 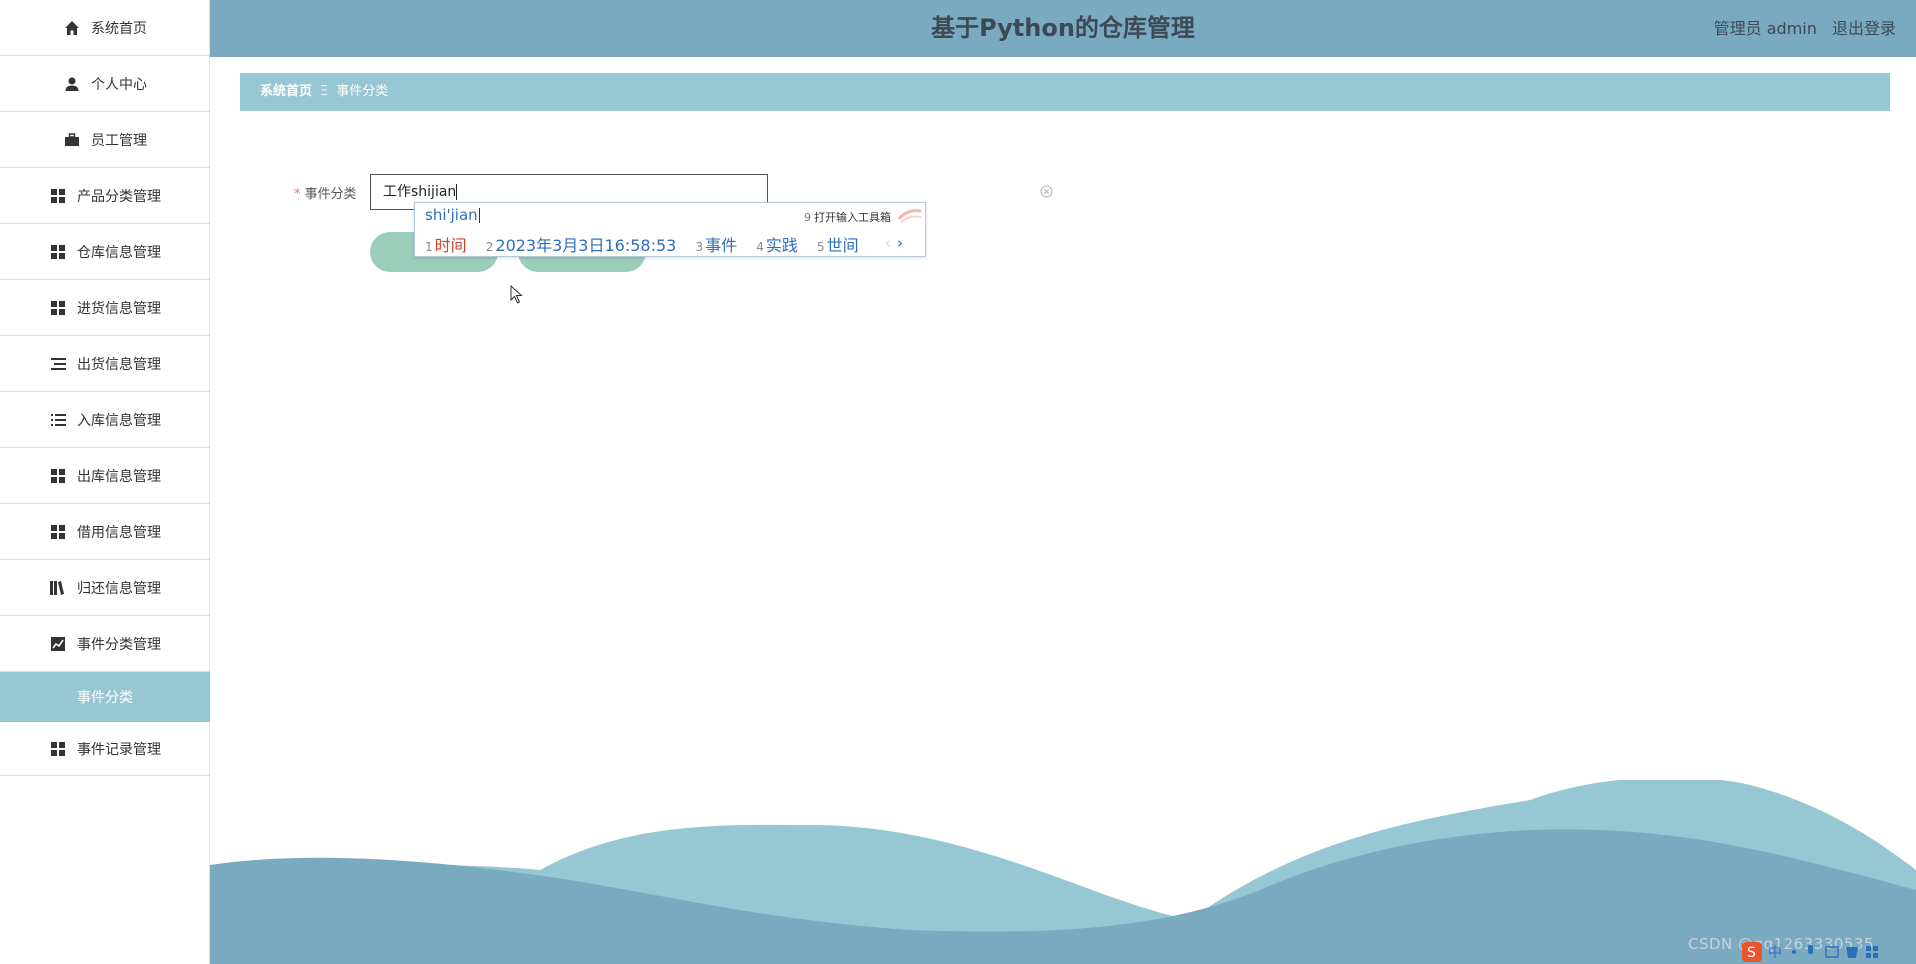 What do you see at coordinates (119, 532) in the screenshot?
I see `sidebar-item-label: 借用信息管理` at bounding box center [119, 532].